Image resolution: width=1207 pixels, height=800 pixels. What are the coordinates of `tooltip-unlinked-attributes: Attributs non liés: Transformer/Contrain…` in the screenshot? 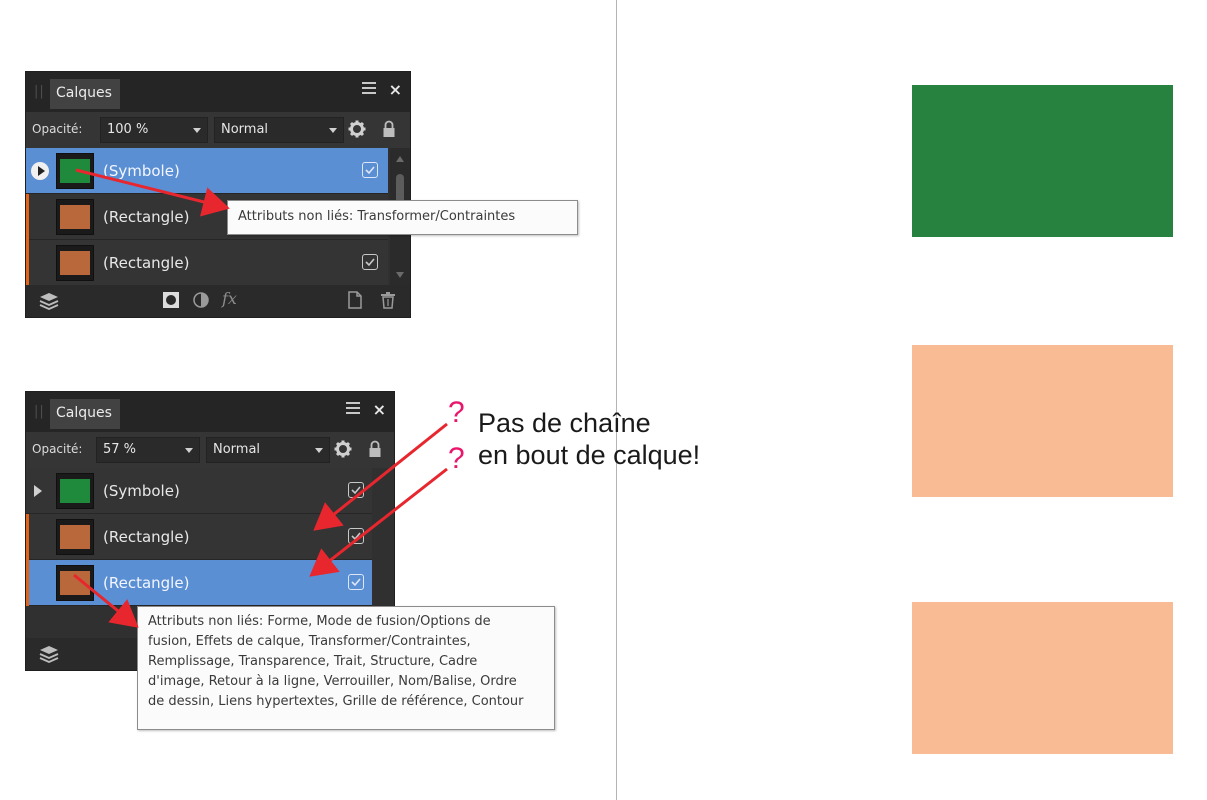 It's located at (402, 217).